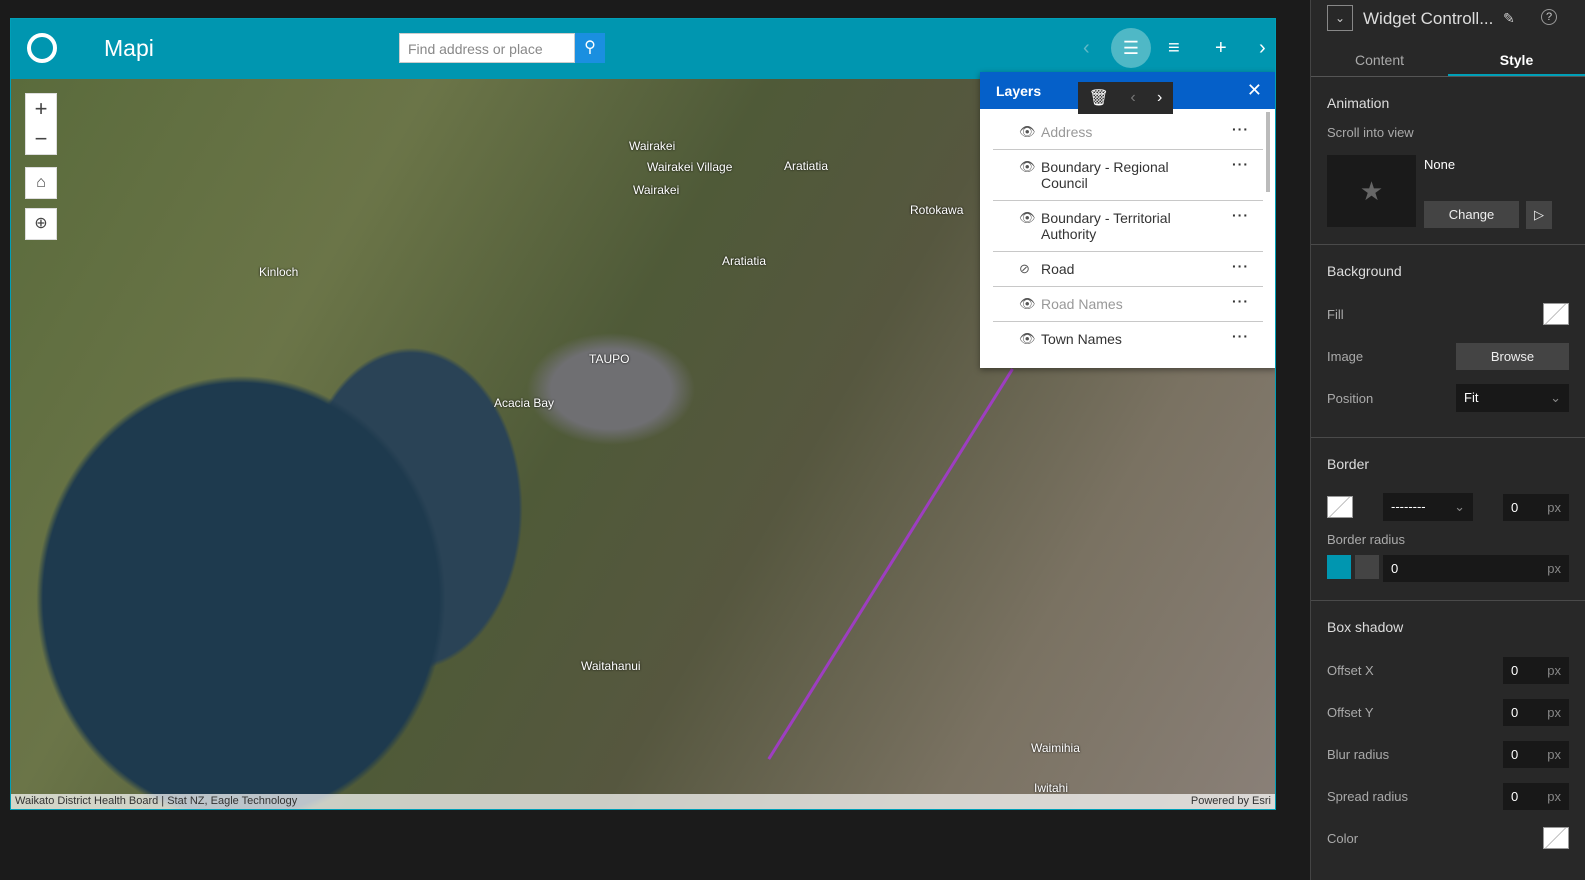  What do you see at coordinates (41, 109) in the screenshot?
I see `zoom-in-button: +` at bounding box center [41, 109].